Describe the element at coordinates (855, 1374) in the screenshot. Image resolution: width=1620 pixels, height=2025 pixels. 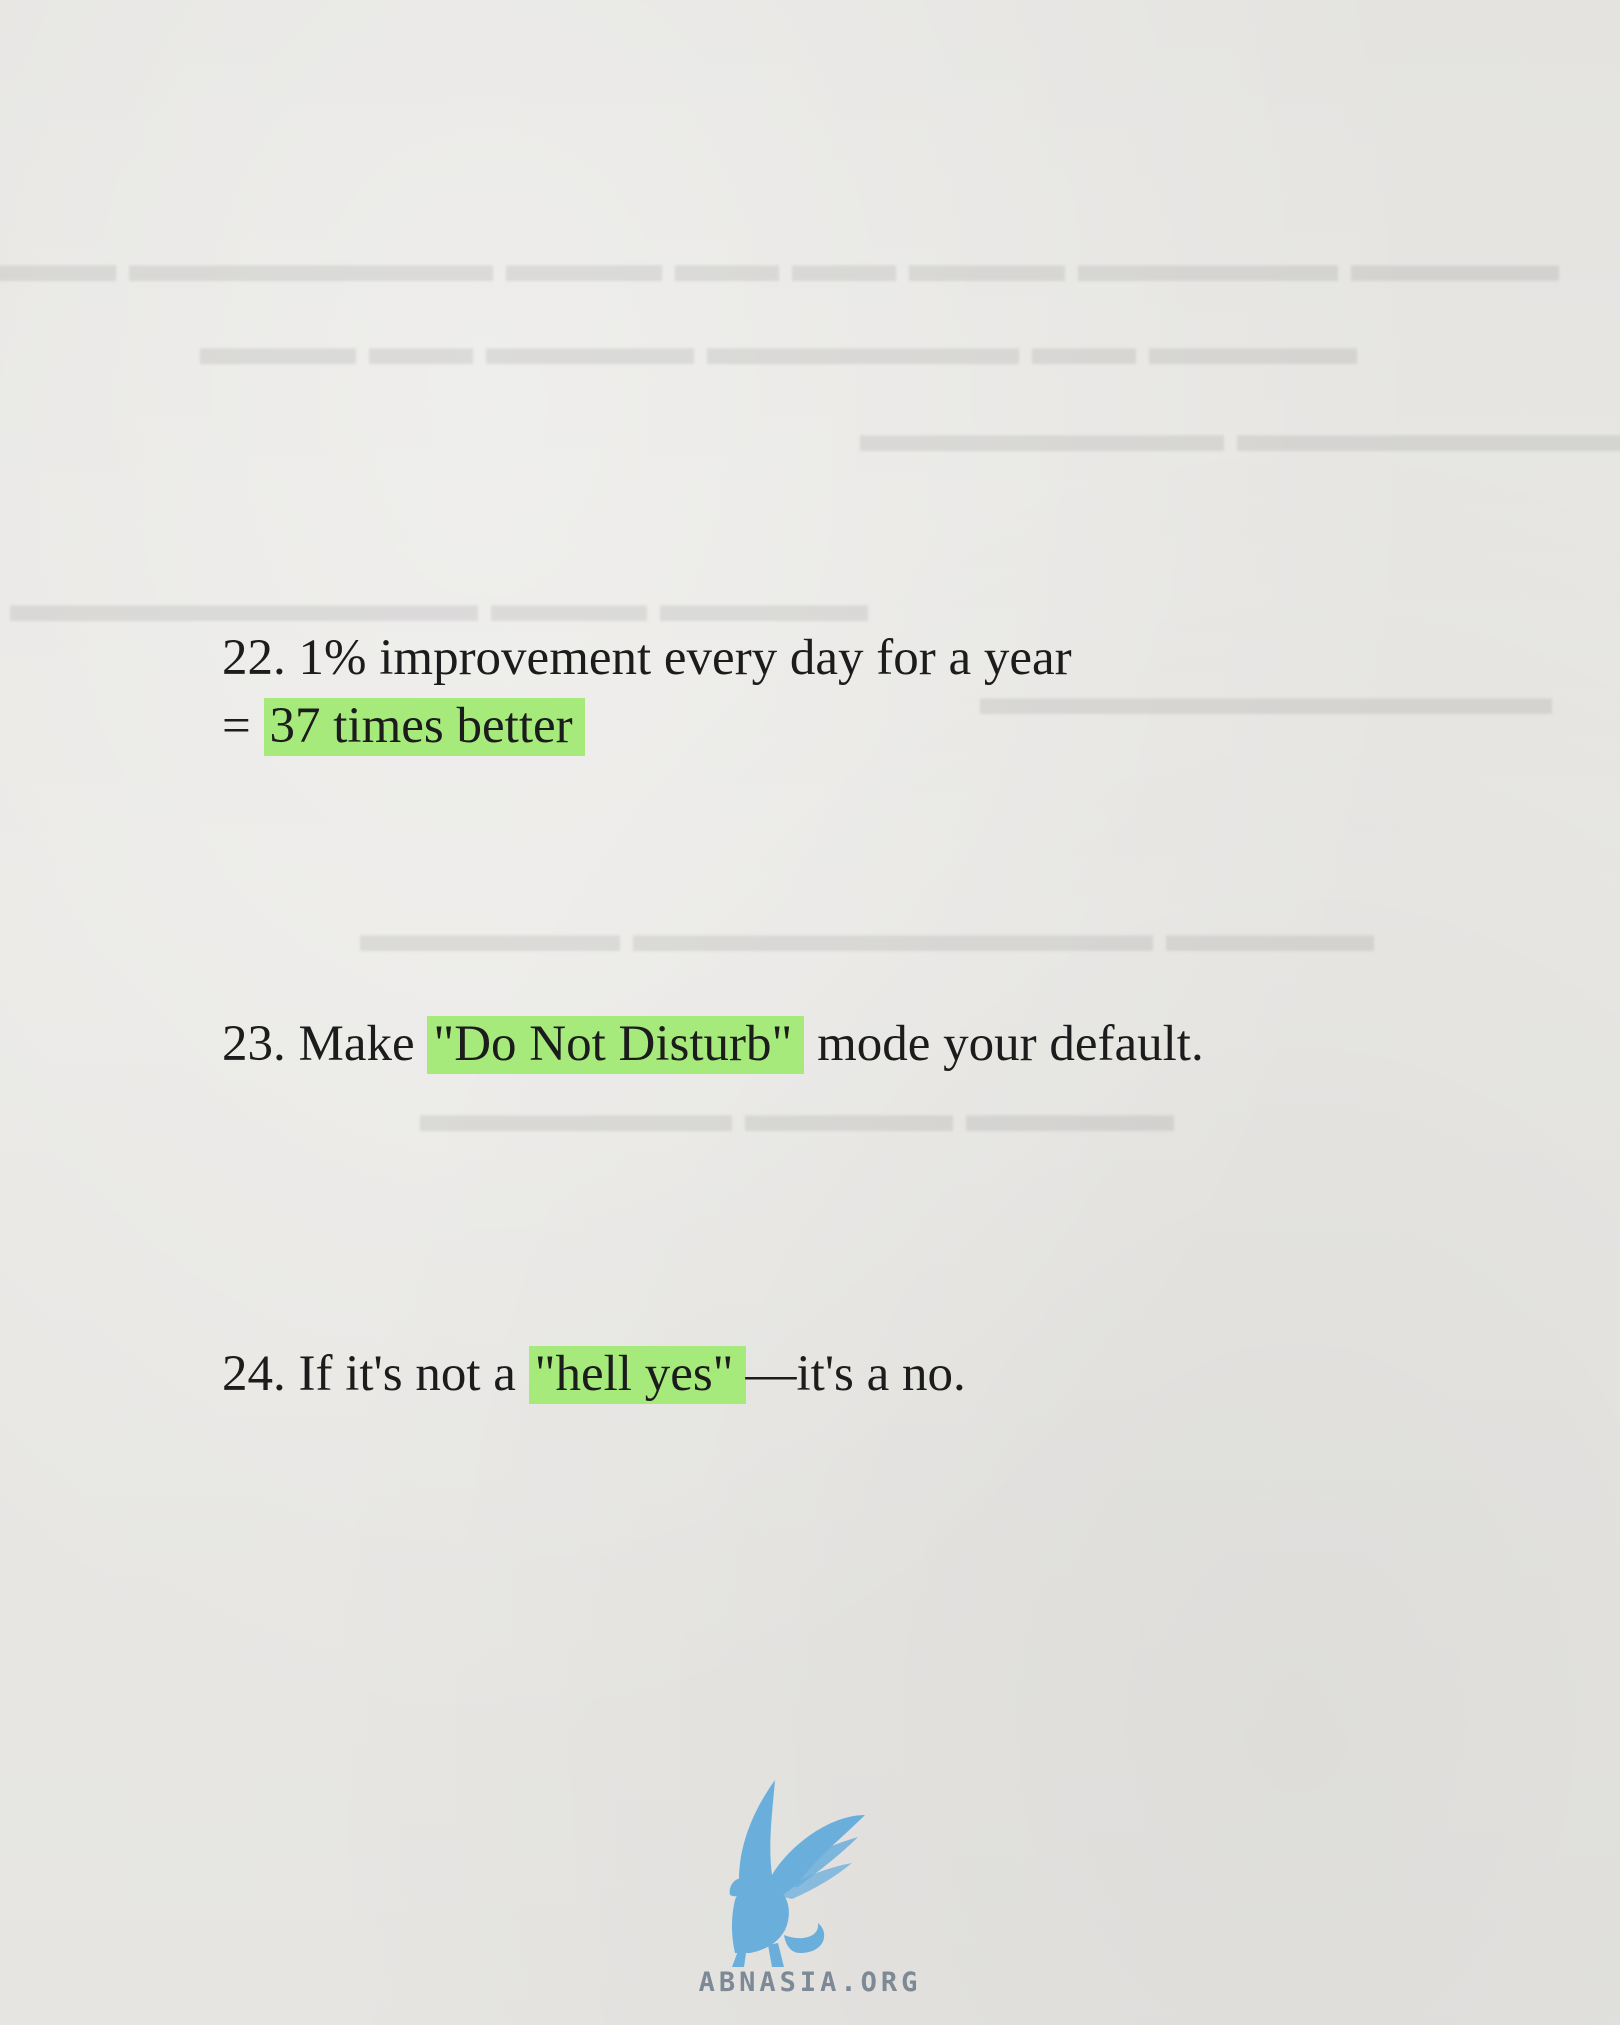
I see `item-text-after: —it's a no.` at that location.